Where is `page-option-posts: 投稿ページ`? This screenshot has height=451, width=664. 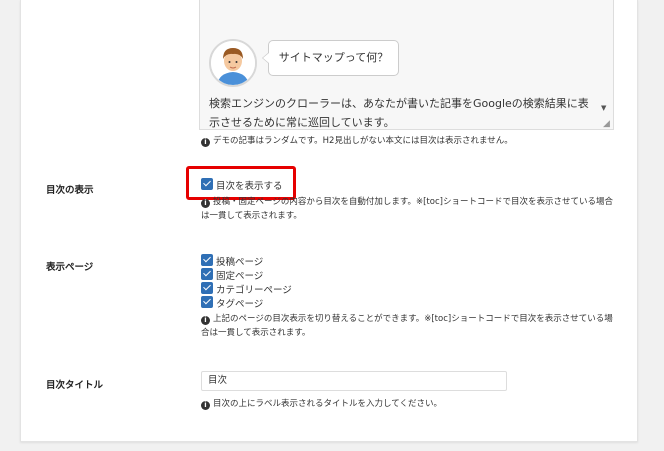 page-option-posts: 投稿ページ is located at coordinates (232, 261).